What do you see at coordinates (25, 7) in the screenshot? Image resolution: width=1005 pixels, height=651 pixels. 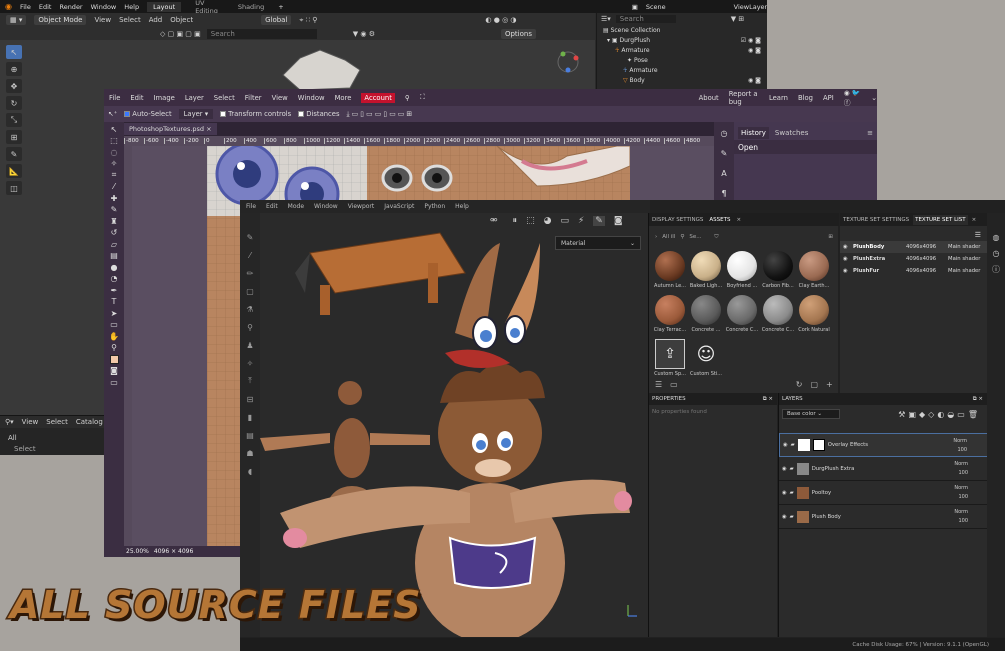 I see `blender-menu-file: File` at bounding box center [25, 7].